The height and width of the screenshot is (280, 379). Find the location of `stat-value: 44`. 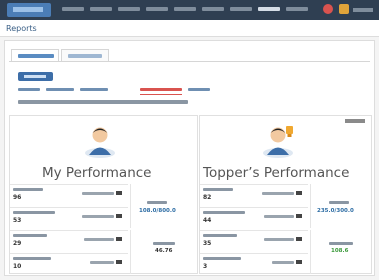

stat-value: 44 is located at coordinates (207, 220).